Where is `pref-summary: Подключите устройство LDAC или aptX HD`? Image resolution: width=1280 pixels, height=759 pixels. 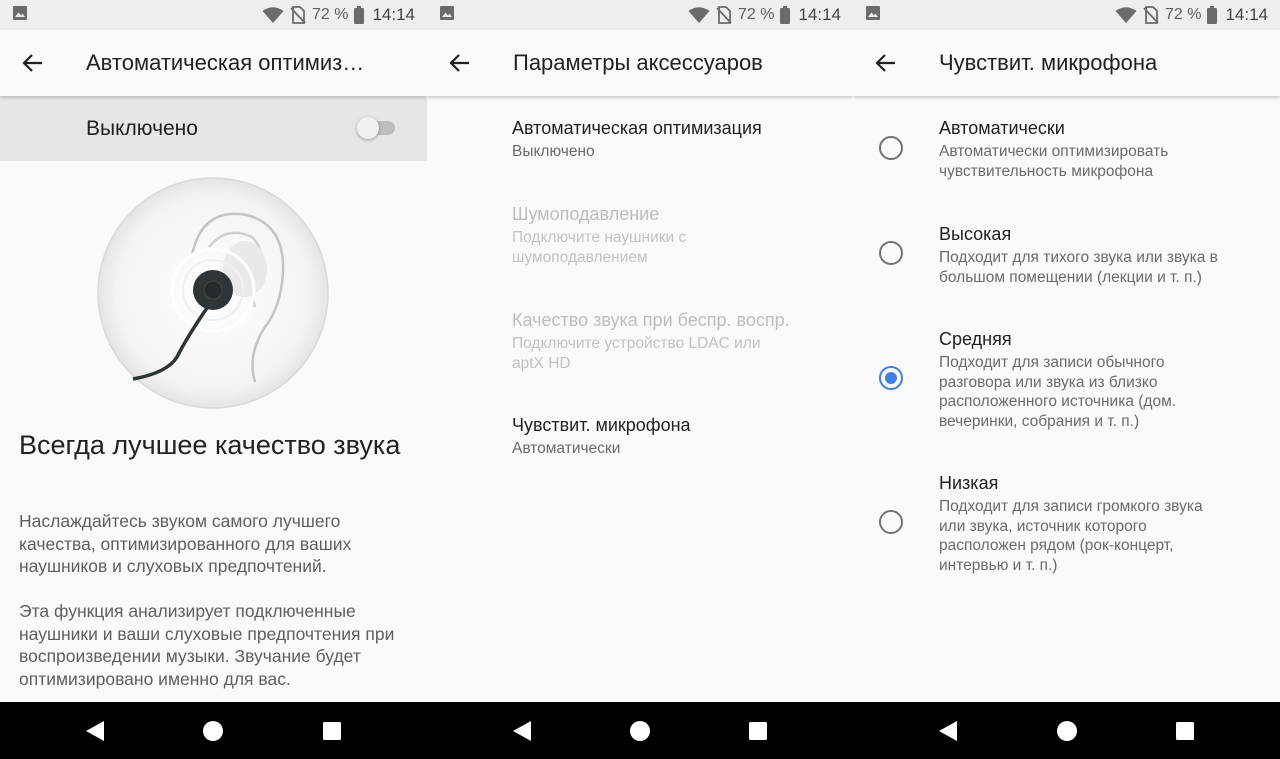
pref-summary: Подключите устройство LDAC или aptX HD is located at coordinates (636, 353).